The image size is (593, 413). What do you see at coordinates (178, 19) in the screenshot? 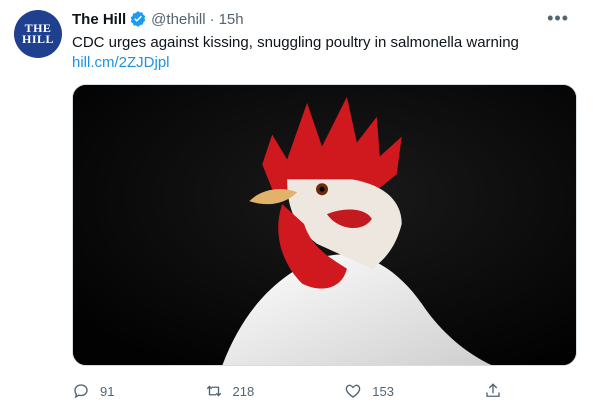
I see `author-handle: @thehill` at bounding box center [178, 19].